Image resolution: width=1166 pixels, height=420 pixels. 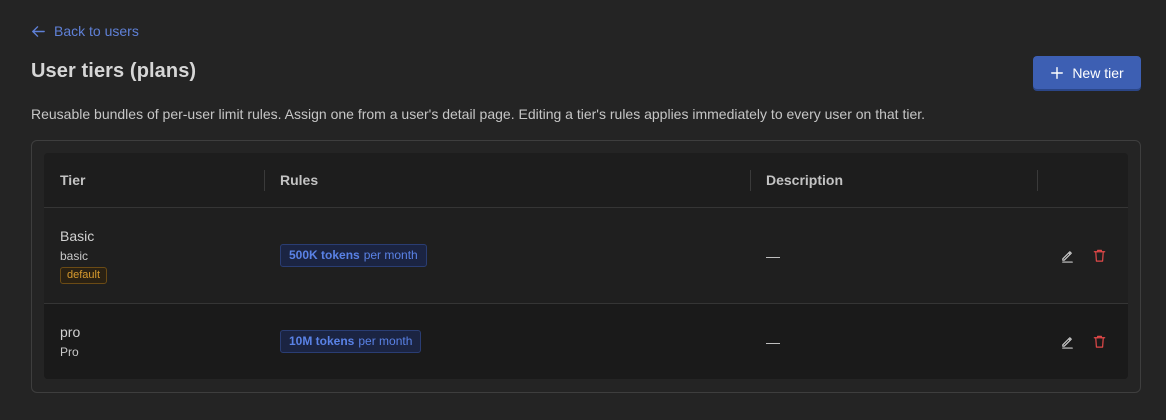 I want to click on rule-amount: 10M tokens, so click(x=322, y=341).